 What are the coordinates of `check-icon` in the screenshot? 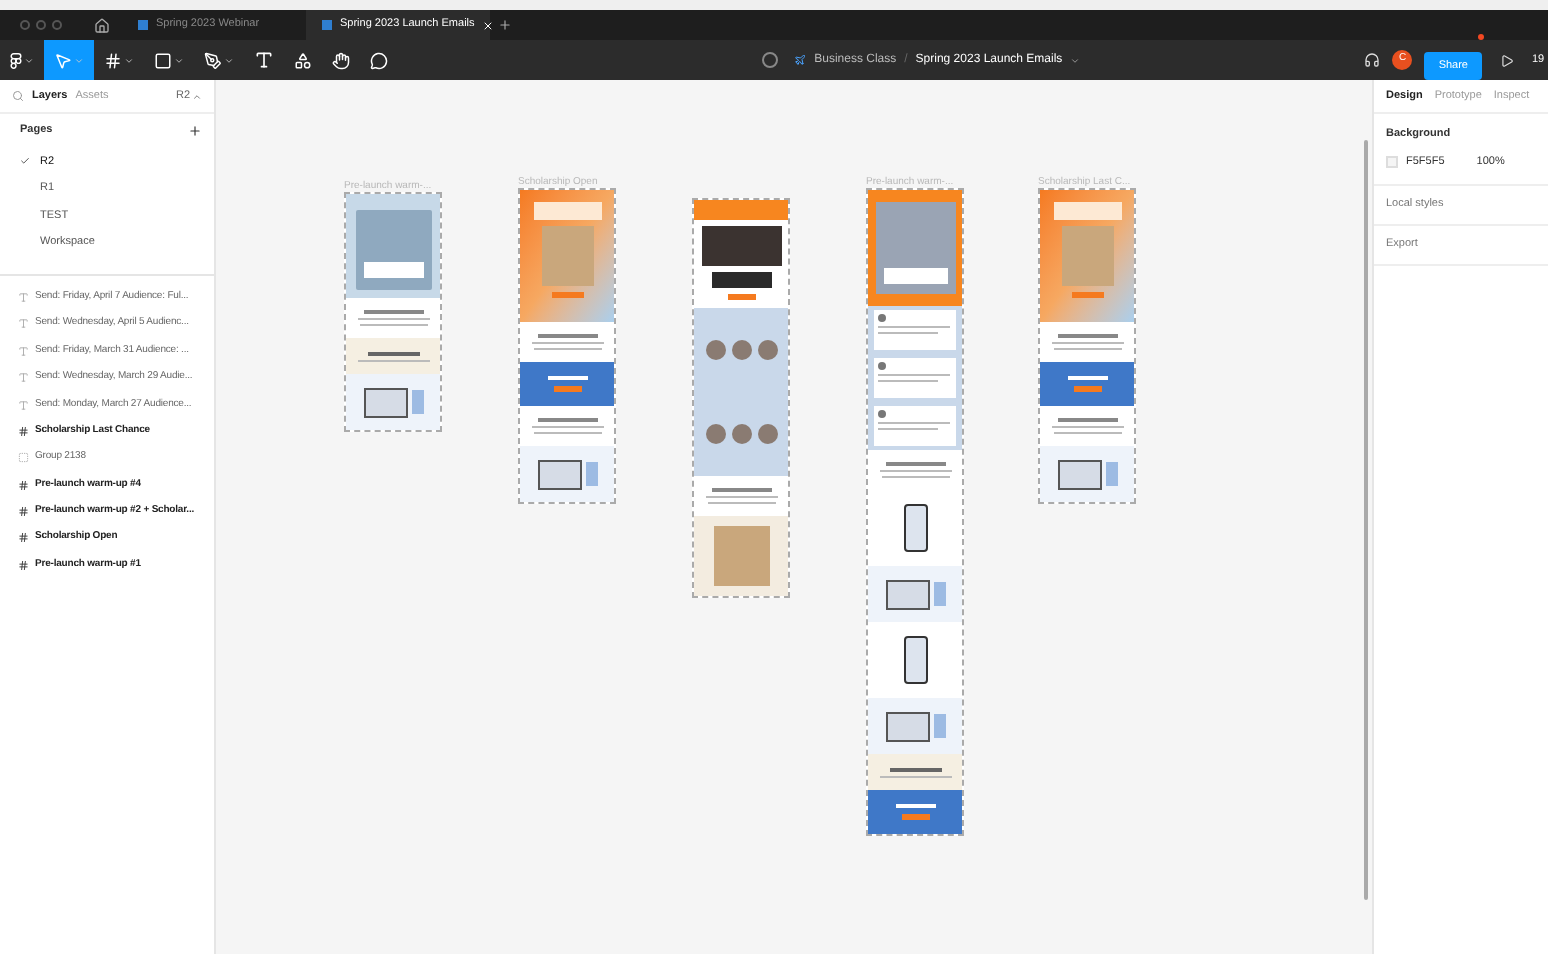 It's located at (25, 161).